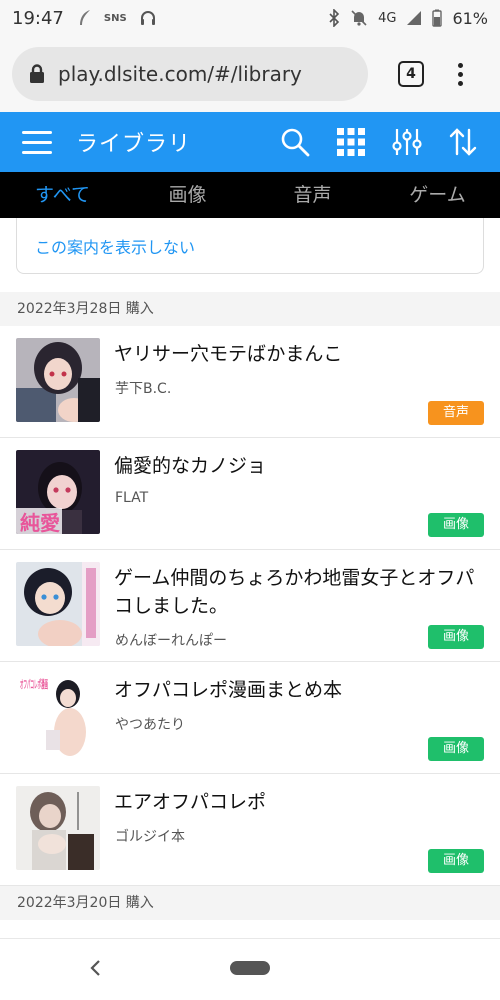 The width and height of the screenshot is (500, 1000). Describe the element at coordinates (250, 142) in the screenshot. I see `app-header: ライブラリ` at that location.